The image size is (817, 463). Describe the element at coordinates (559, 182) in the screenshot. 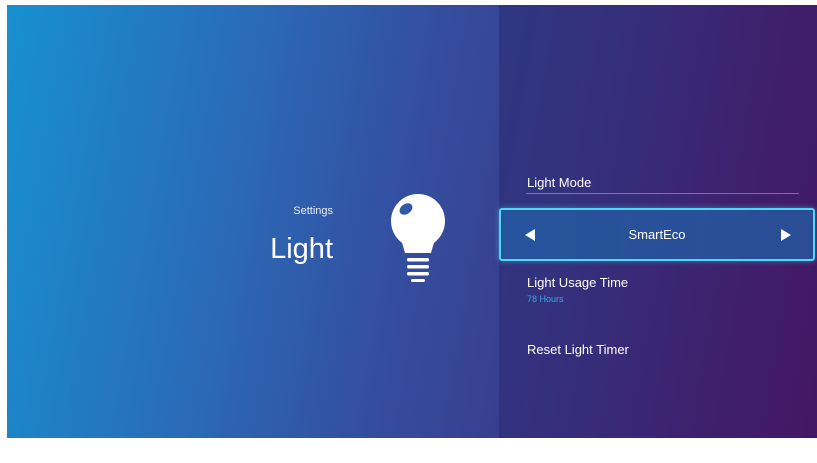

I see `light-mode-label: Light Mode` at that location.